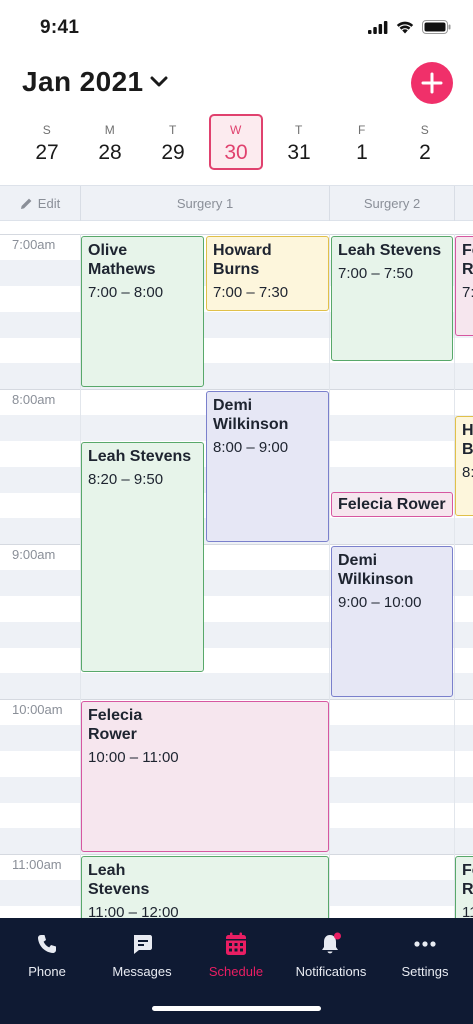 The width and height of the screenshot is (473, 1024). I want to click on appointment-card: Fe R 7:, so click(464, 286).